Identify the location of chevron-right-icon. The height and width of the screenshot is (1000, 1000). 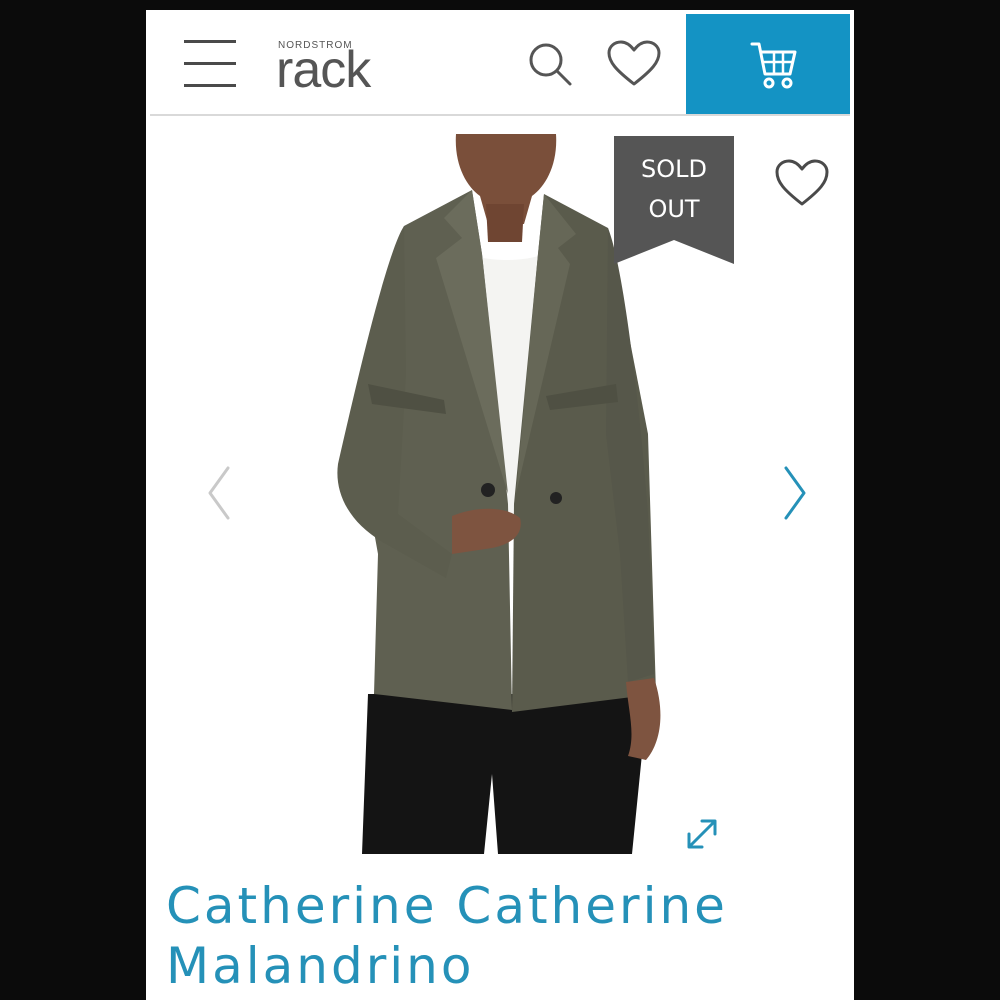
(796, 493).